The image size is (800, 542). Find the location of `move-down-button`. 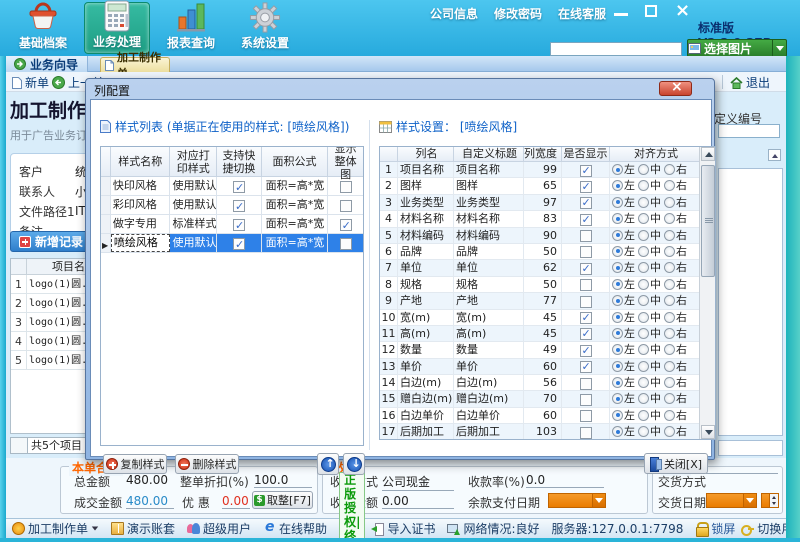

move-down-button is located at coordinates (354, 464).